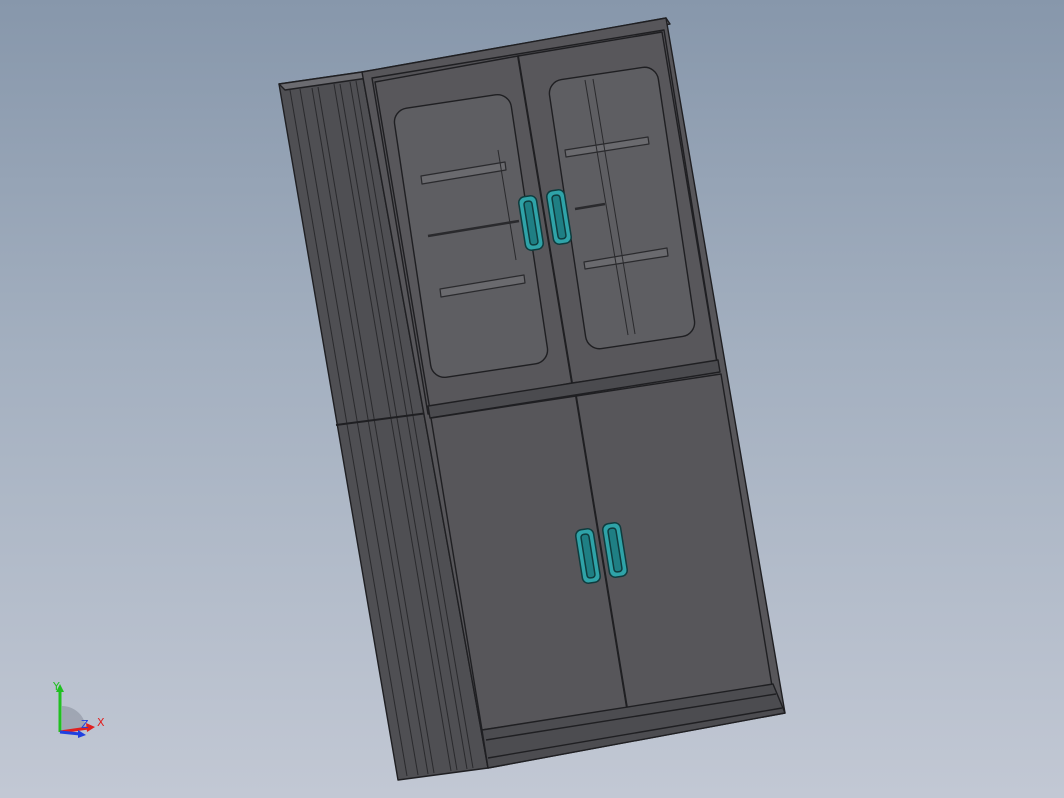 The height and width of the screenshot is (798, 1064). Describe the element at coordinates (85, 724) in the screenshot. I see `z-axis-label: Z` at that location.